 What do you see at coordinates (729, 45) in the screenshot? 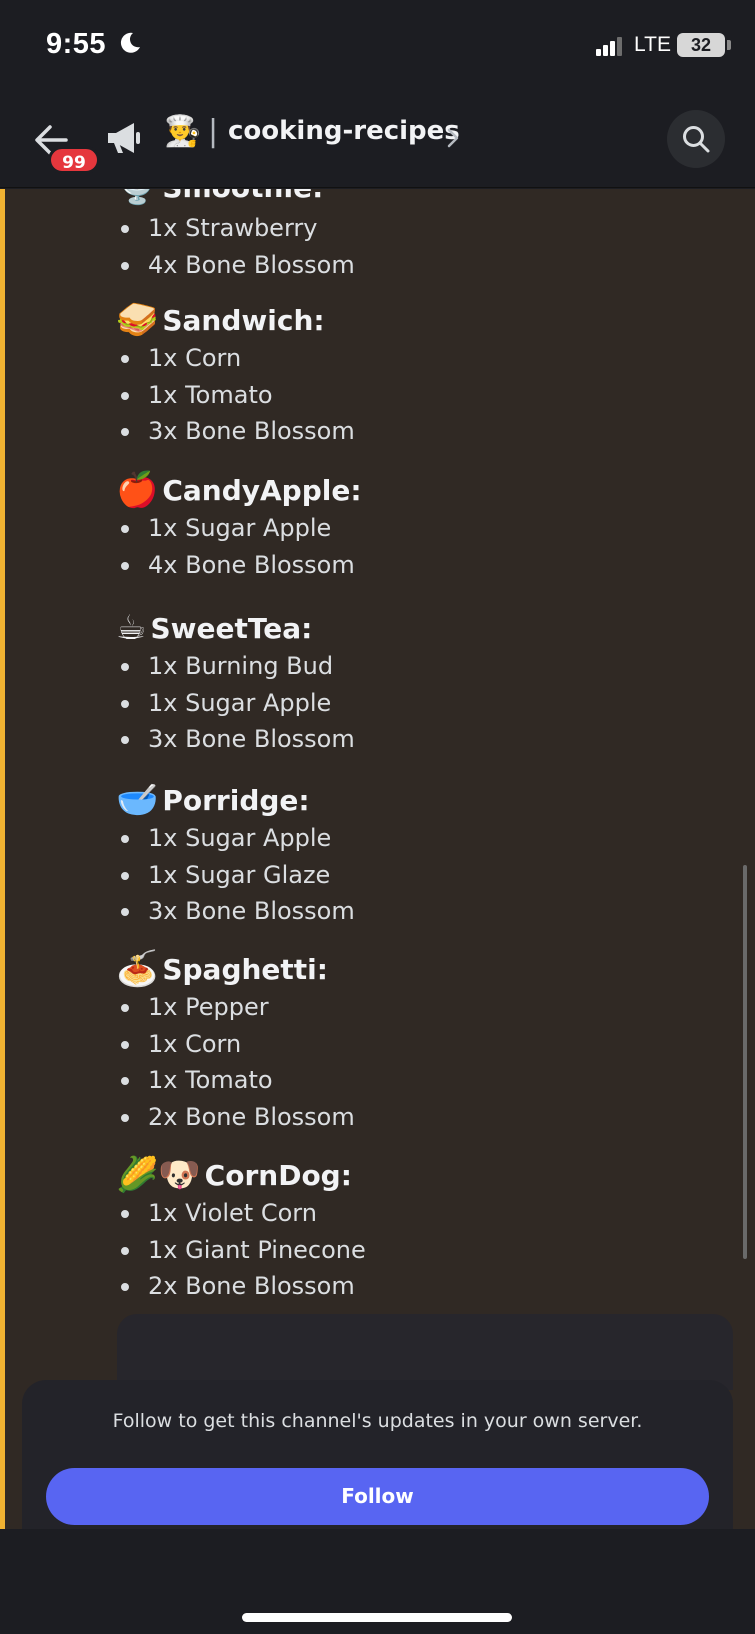
I see `battery-tip` at bounding box center [729, 45].